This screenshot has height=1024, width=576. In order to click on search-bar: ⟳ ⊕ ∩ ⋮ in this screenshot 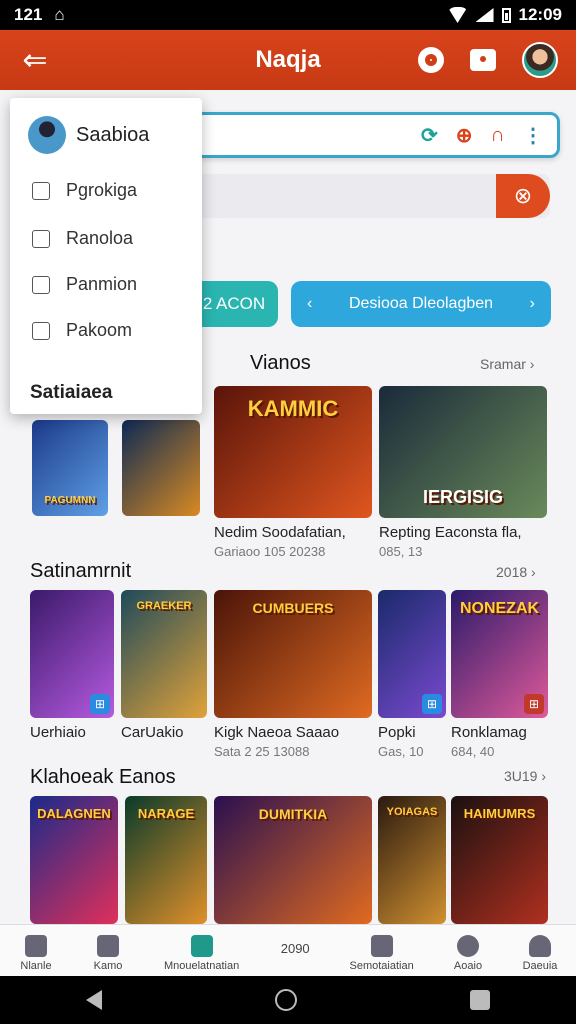, I will do `click(367, 135)`.